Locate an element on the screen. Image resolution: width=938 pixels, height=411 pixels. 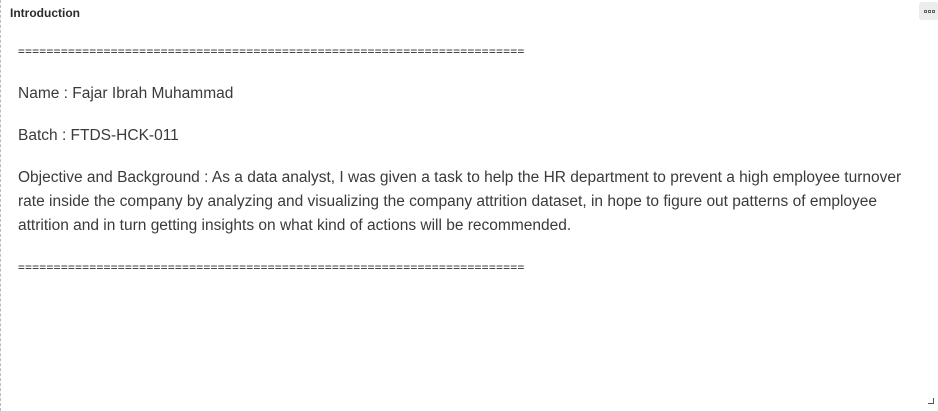
cell-header: Introduction is located at coordinates (469, 13).